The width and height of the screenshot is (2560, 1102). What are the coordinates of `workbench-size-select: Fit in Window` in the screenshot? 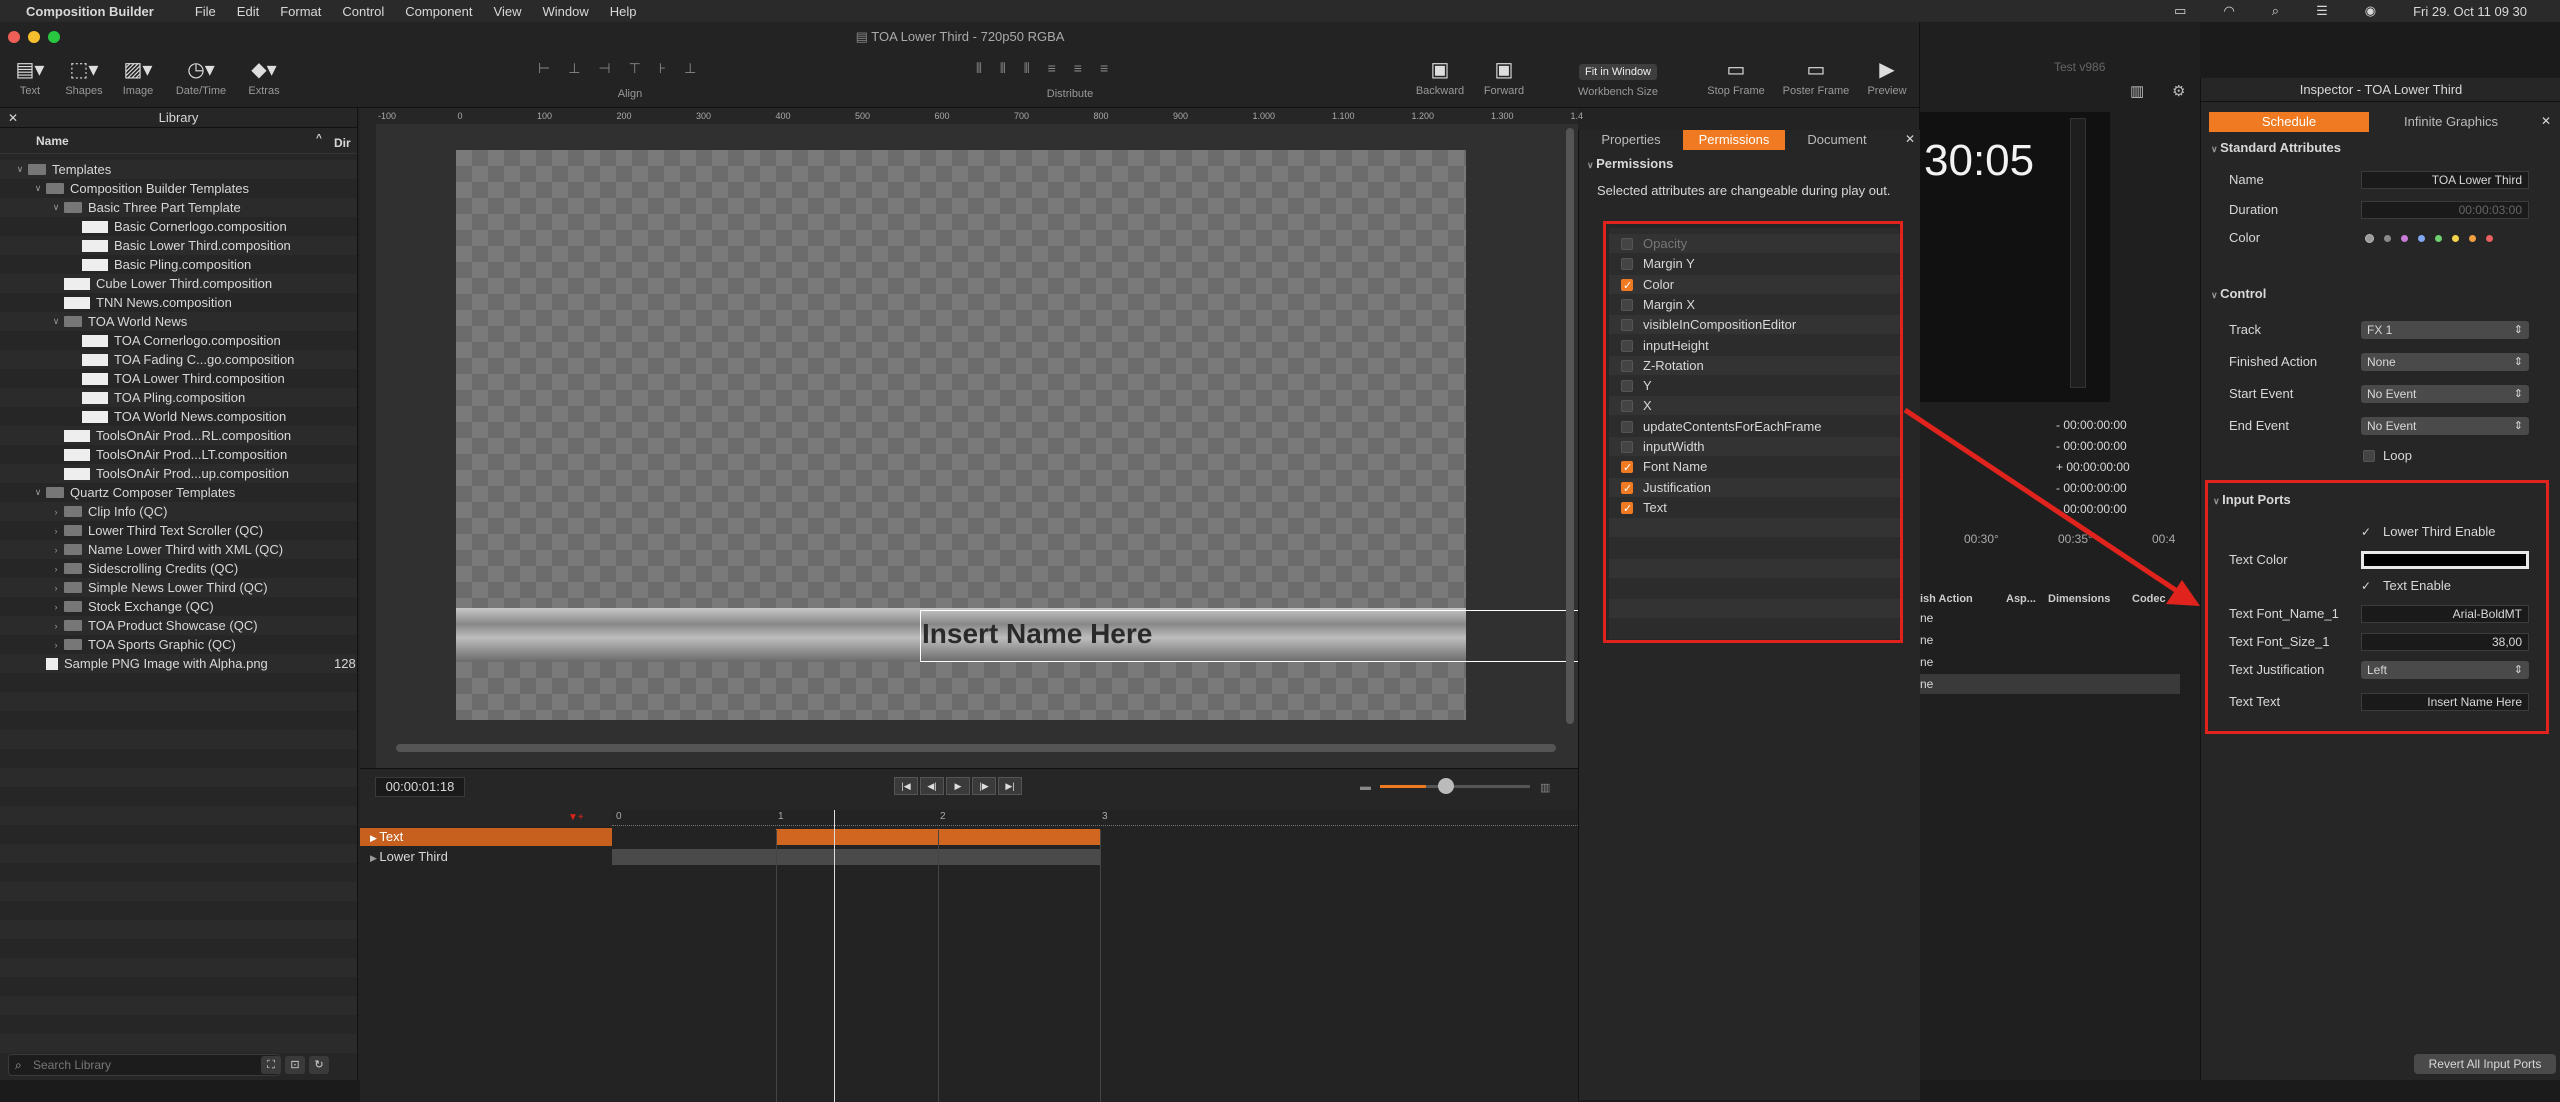 It's located at (1618, 72).